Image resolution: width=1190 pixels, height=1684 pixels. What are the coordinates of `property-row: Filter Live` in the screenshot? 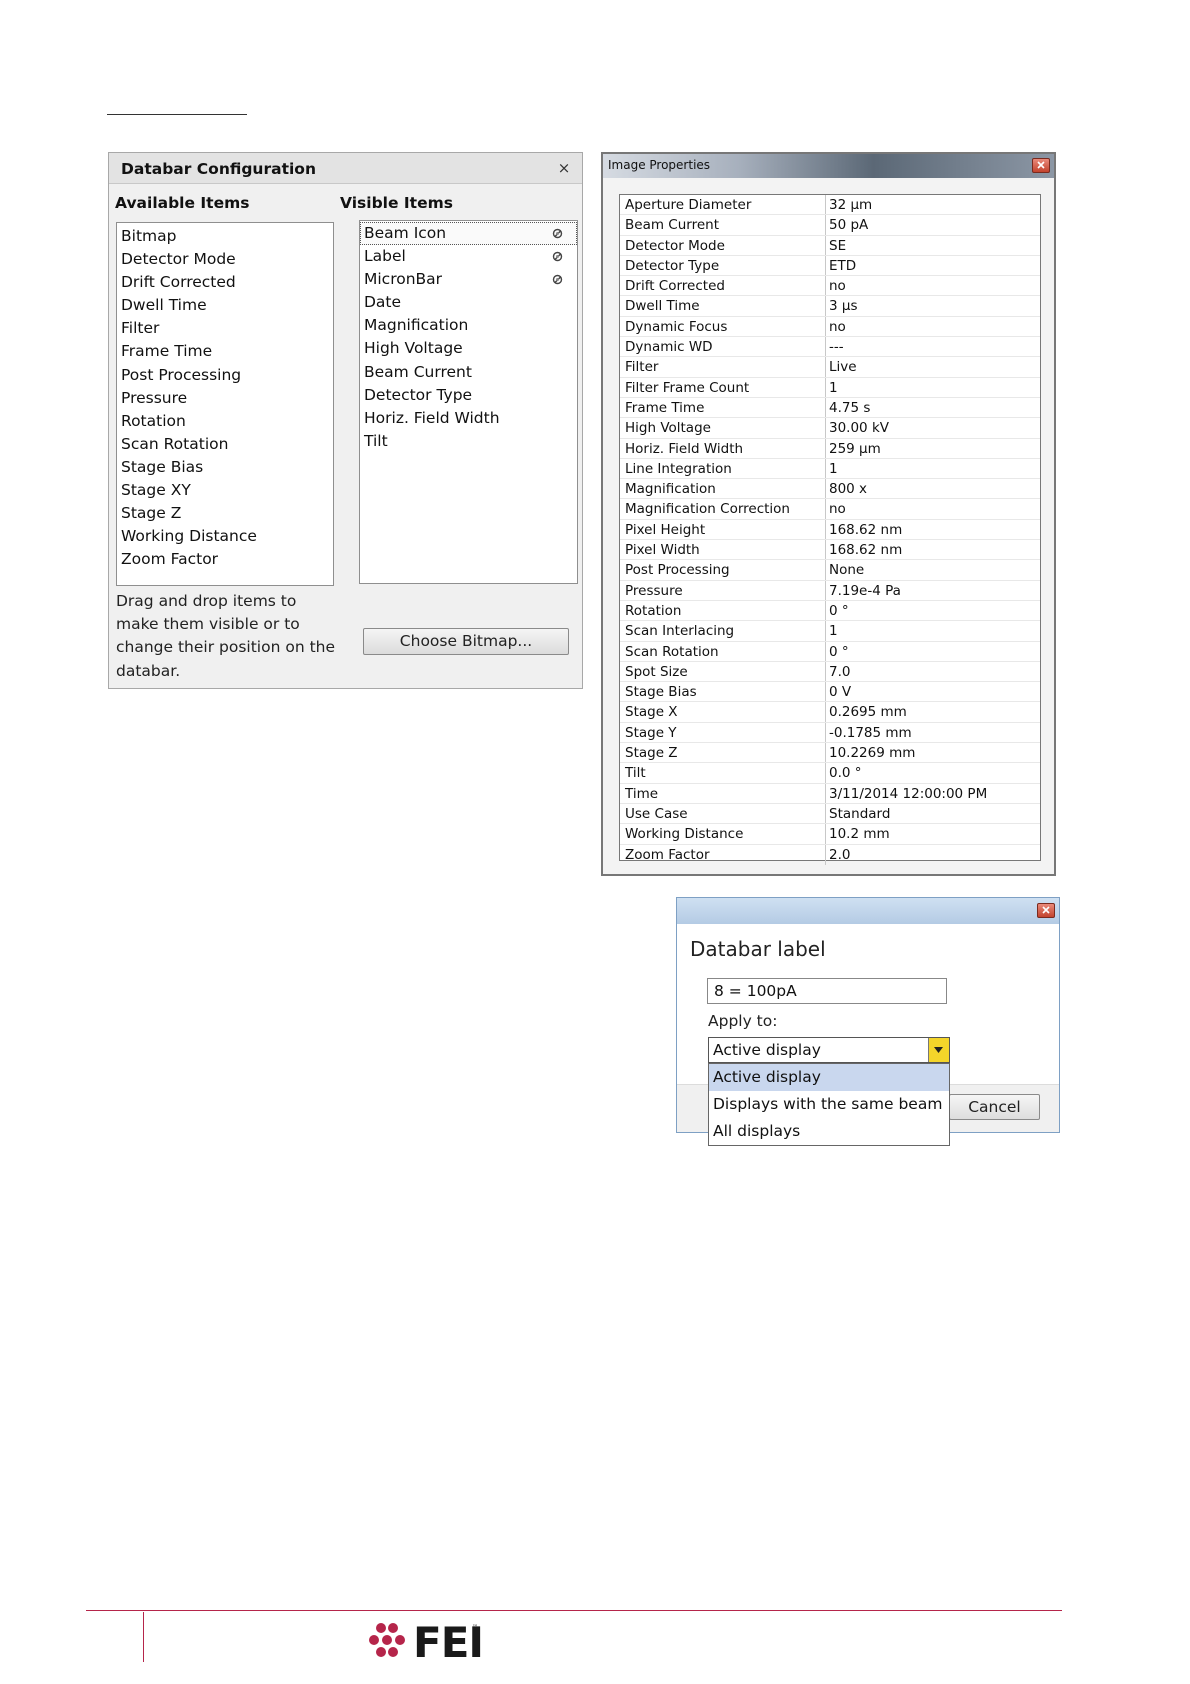 It's located at (830, 367).